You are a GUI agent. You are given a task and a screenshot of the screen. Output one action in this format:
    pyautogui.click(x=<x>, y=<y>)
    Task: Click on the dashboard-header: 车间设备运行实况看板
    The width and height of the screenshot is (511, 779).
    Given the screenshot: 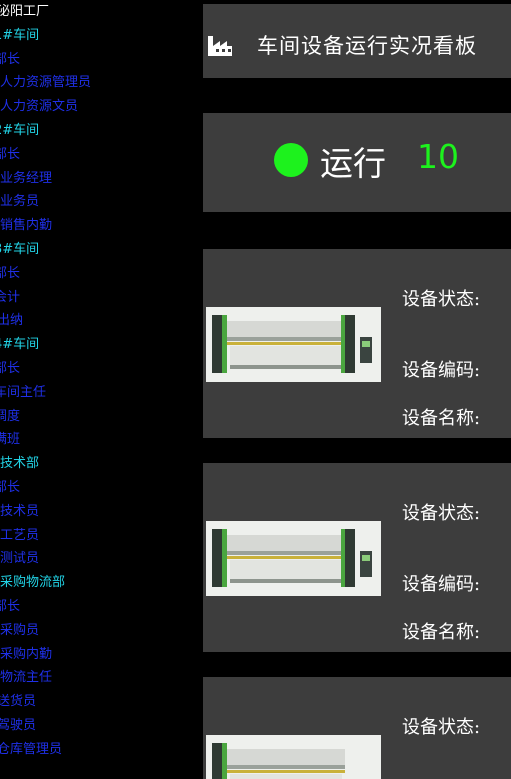 What is the action you would take?
    pyautogui.click(x=357, y=41)
    